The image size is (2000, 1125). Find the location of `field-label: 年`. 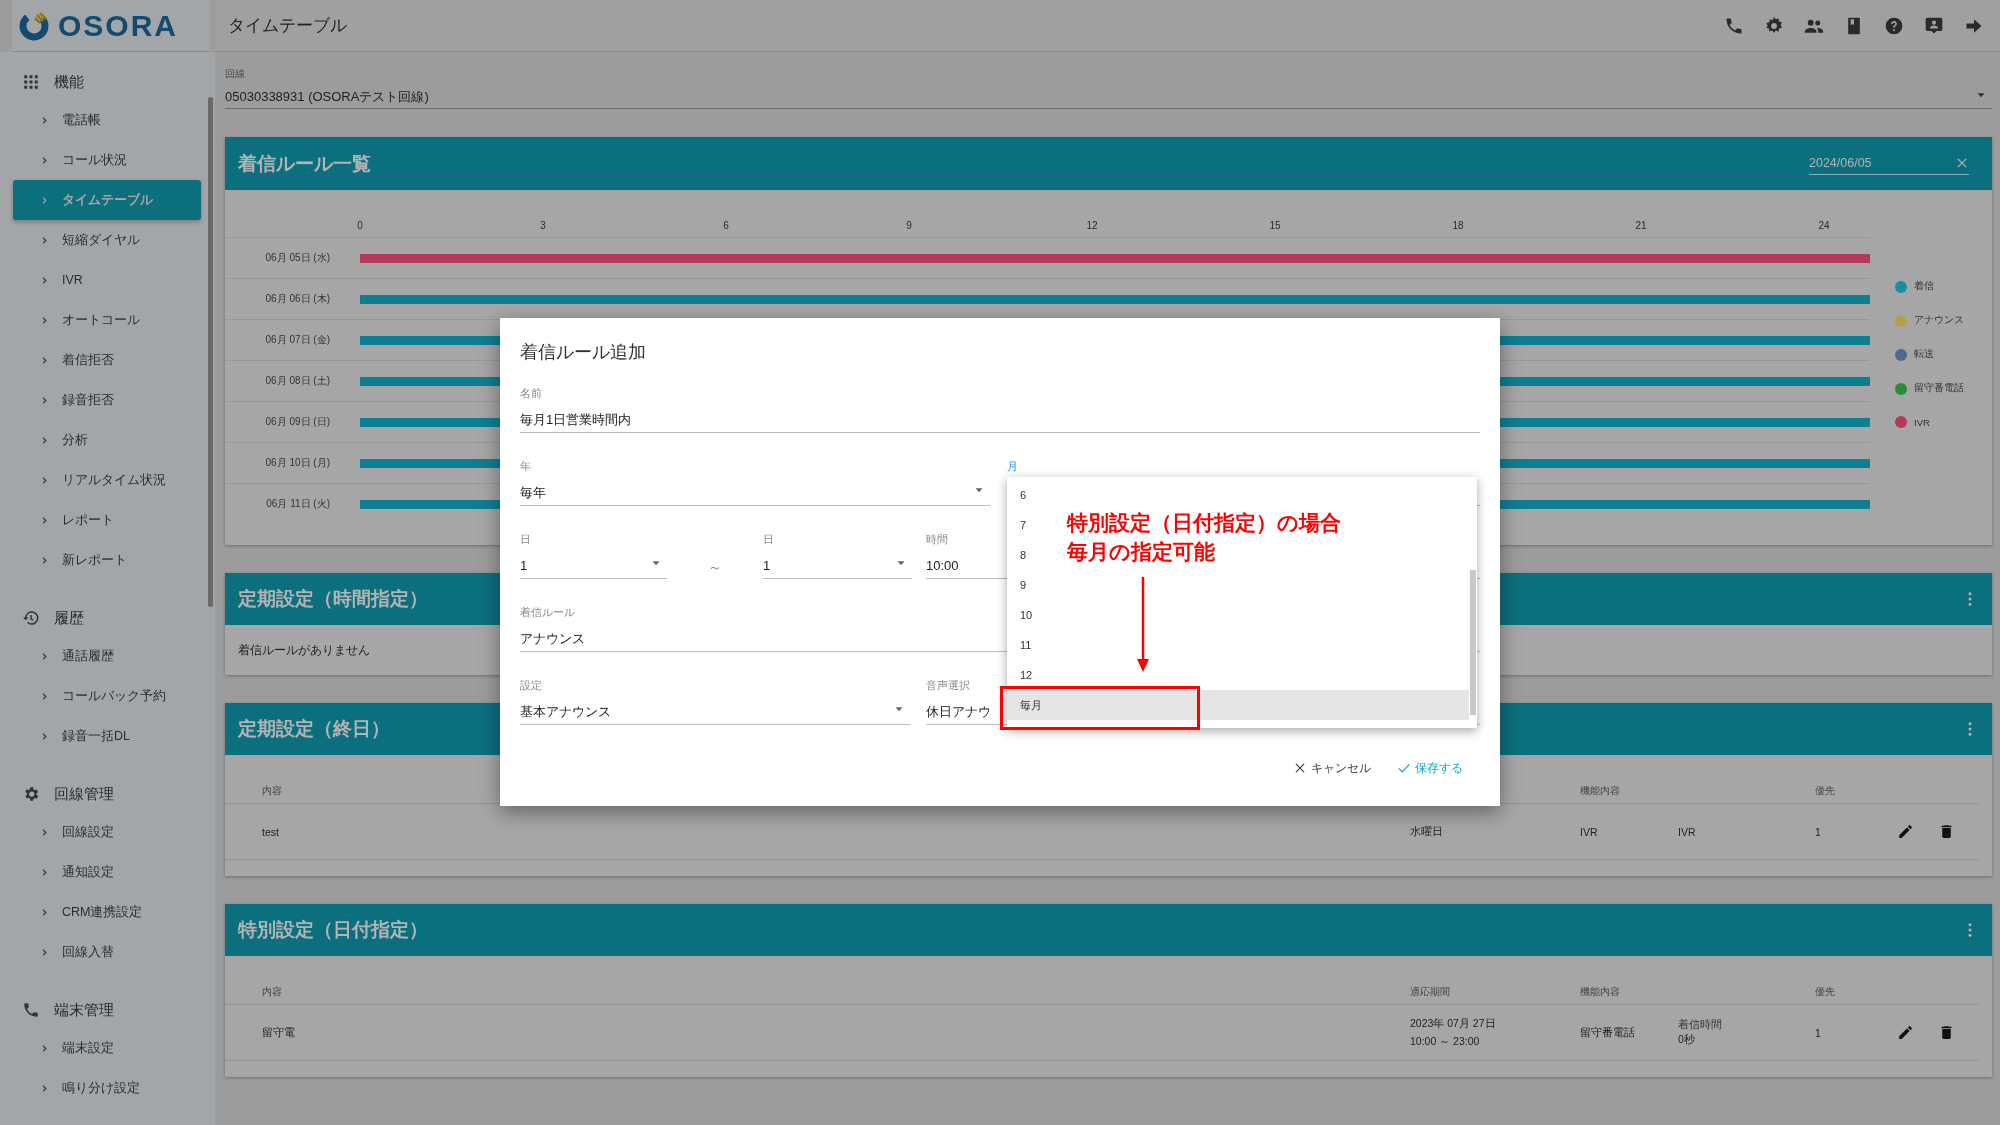

field-label: 年 is located at coordinates (525, 466).